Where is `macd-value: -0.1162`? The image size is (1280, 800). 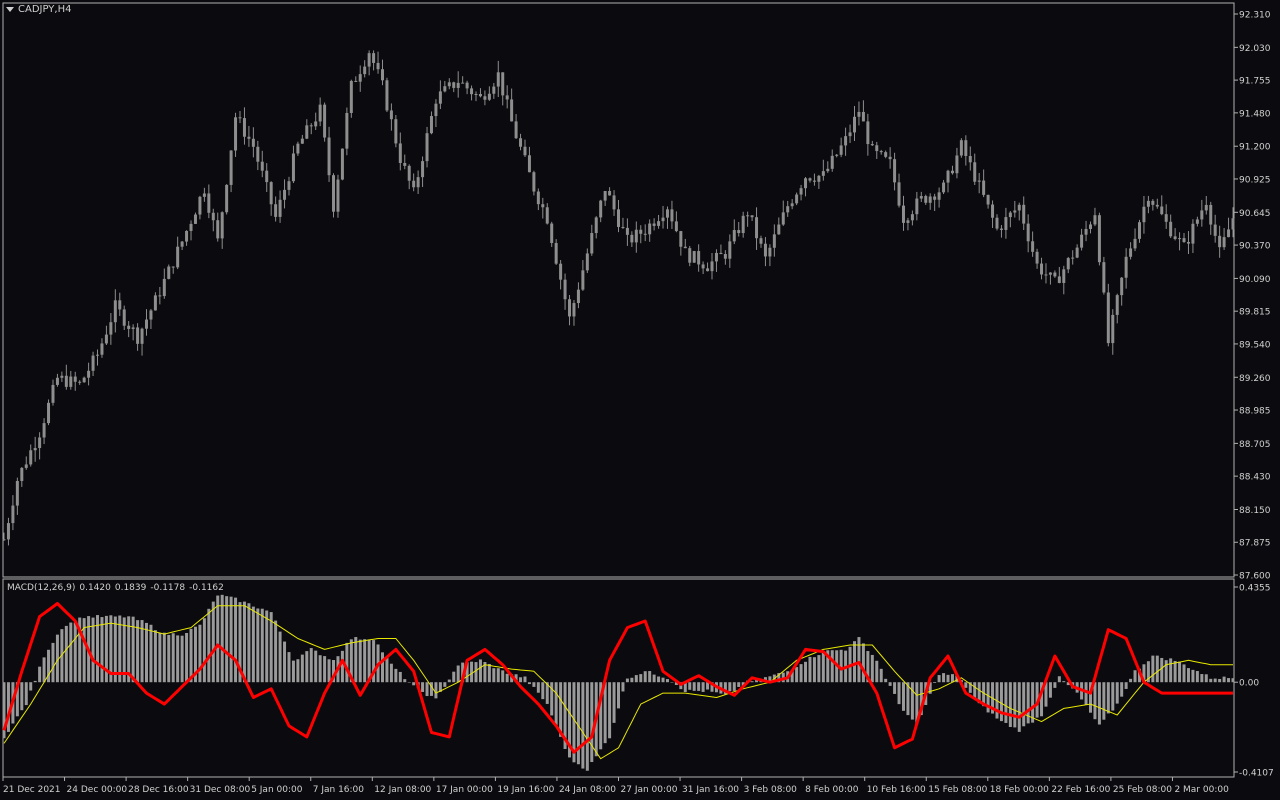
macd-value: -0.1162 is located at coordinates (206, 588).